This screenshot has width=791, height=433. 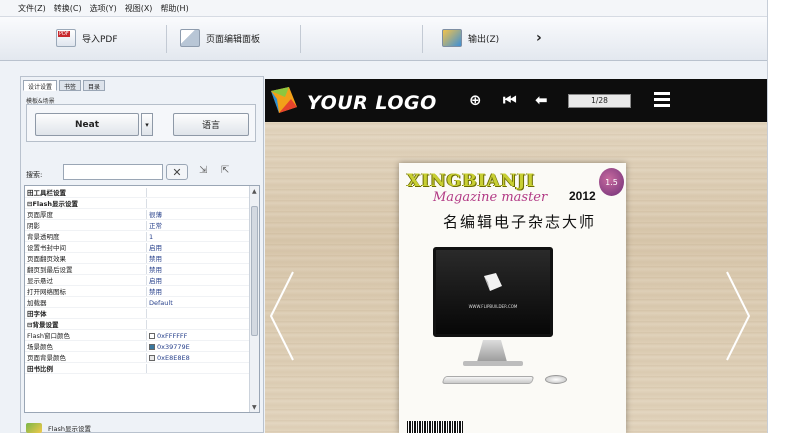 I want to click on menu-help: 帮助(H), so click(x=174, y=8).